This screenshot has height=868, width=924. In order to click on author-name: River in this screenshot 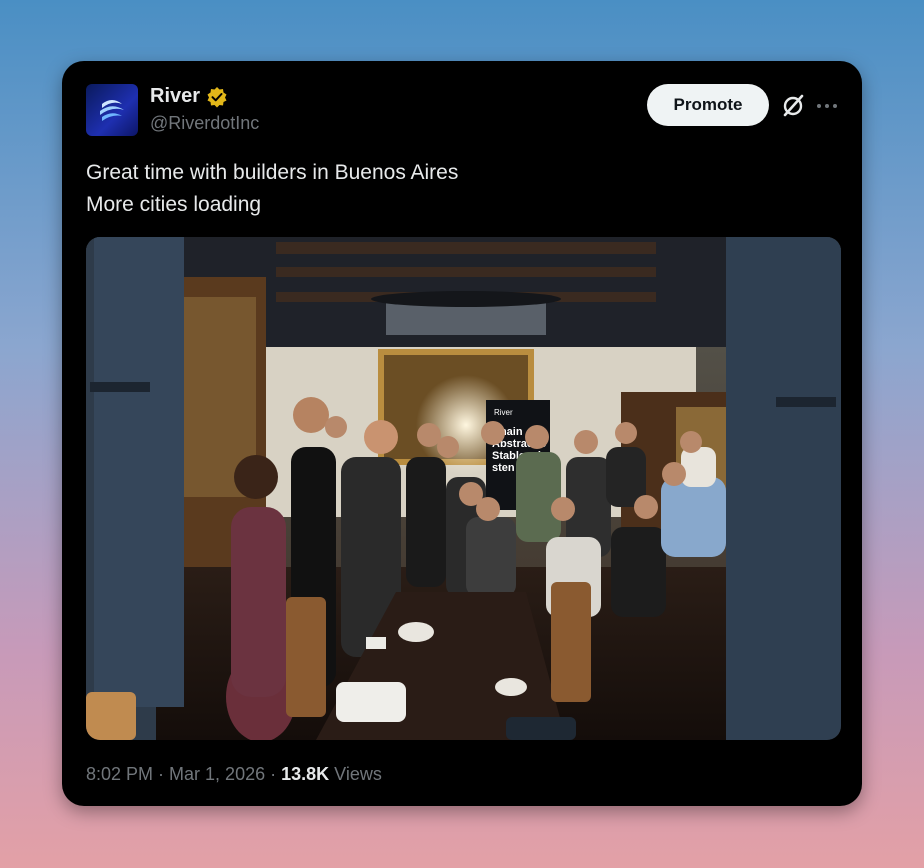, I will do `click(175, 96)`.